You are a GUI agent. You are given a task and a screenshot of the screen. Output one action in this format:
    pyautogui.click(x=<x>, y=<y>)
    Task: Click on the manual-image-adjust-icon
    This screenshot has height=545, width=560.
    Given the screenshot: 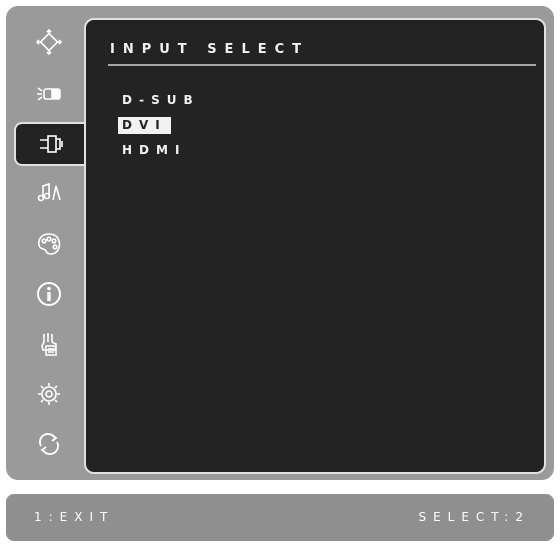 What is the action you would take?
    pyautogui.click(x=49, y=344)
    